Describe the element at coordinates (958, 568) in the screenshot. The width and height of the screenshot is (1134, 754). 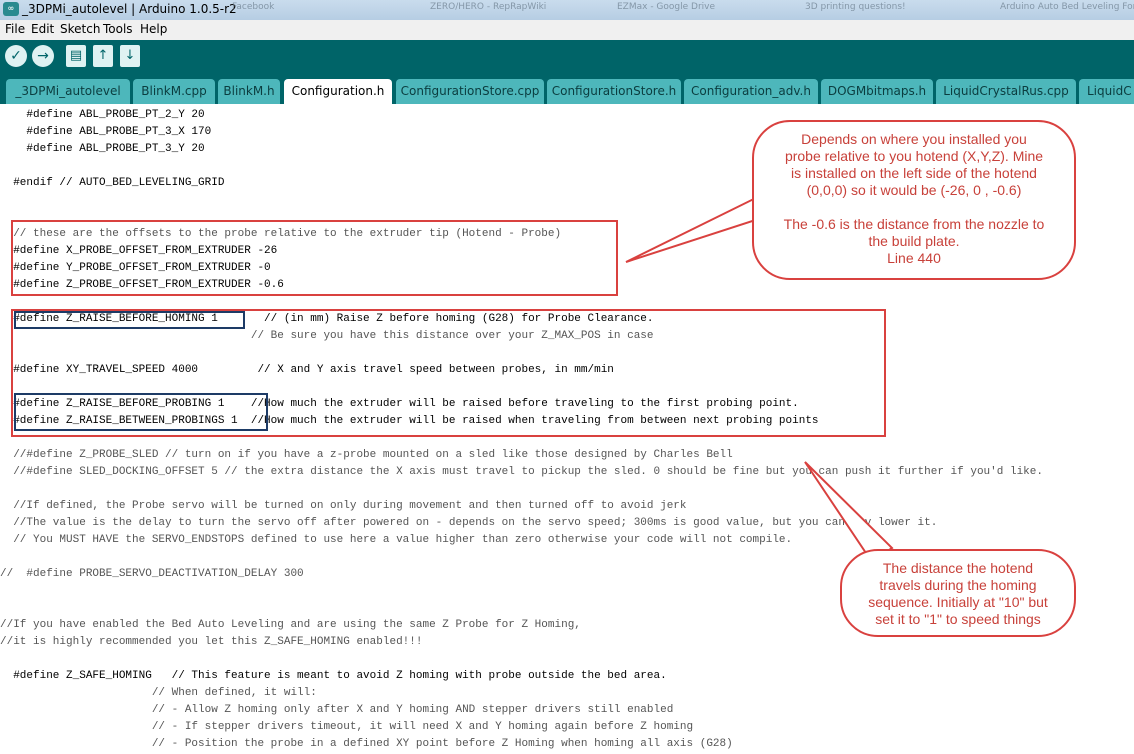
I see `callout-text: The distance the hotend` at that location.